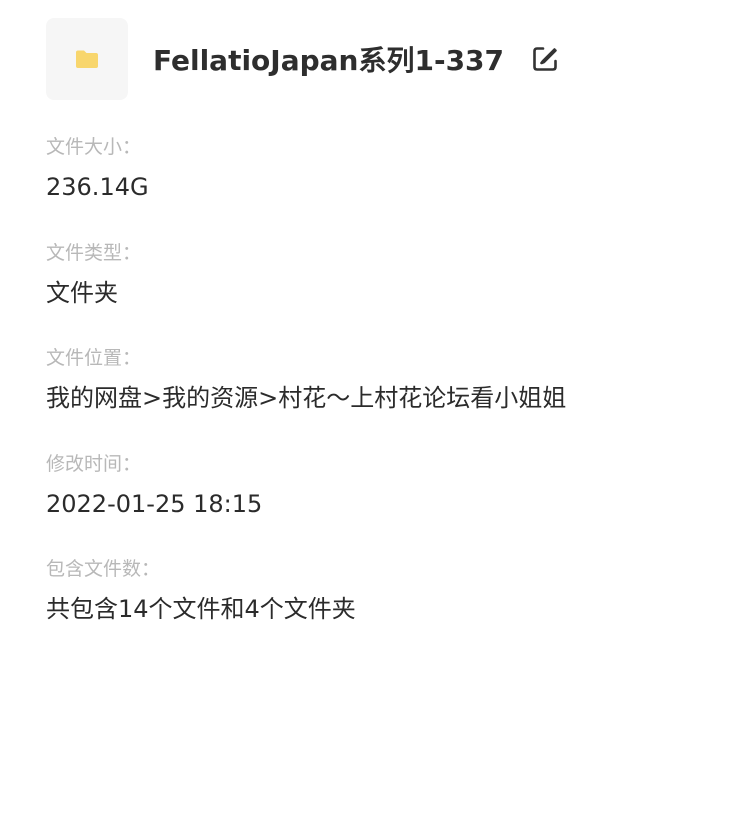 The height and width of the screenshot is (822, 755). Describe the element at coordinates (386, 608) in the screenshot. I see `detail-contents: 包含文件数： 共包含14个文件和4个文件夹` at that location.